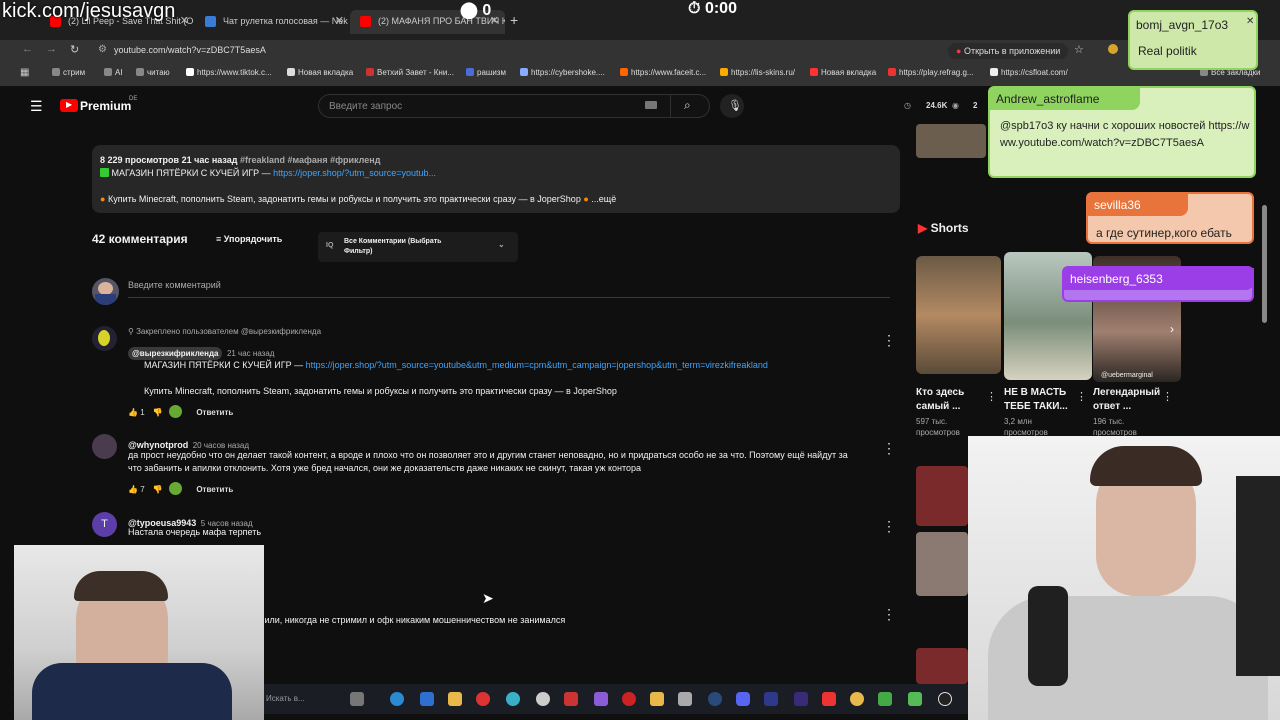  I want to click on bookmark-new-tab-2: Новая вкладка, so click(843, 72).